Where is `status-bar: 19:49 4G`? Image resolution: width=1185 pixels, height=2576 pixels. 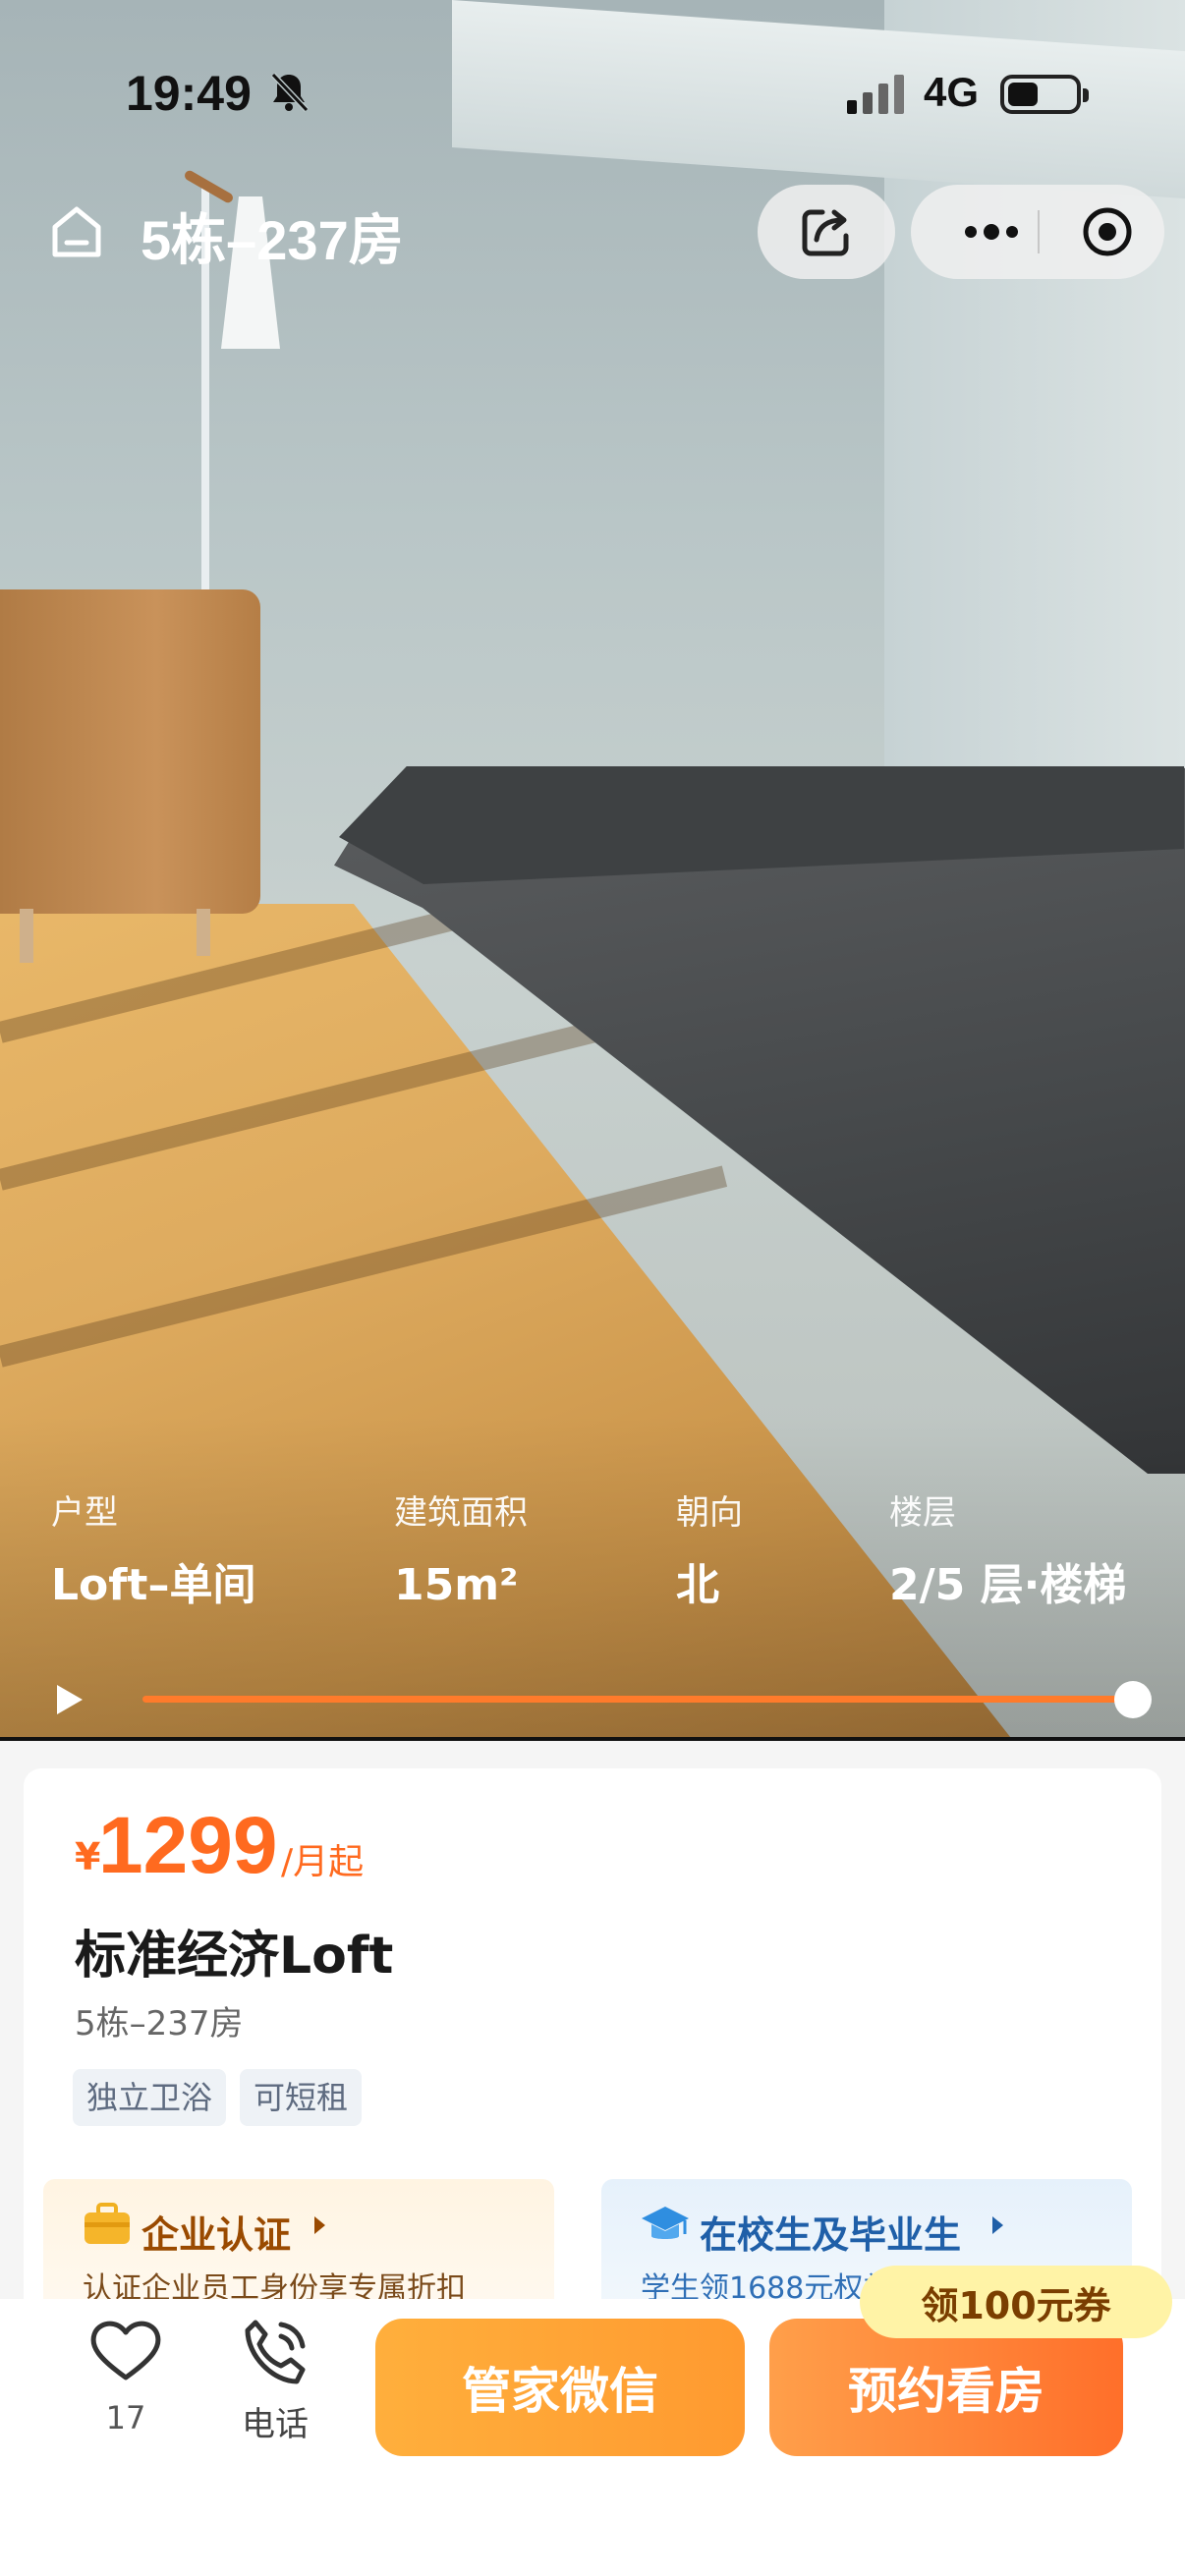
status-bar: 19:49 4G is located at coordinates (592, 98).